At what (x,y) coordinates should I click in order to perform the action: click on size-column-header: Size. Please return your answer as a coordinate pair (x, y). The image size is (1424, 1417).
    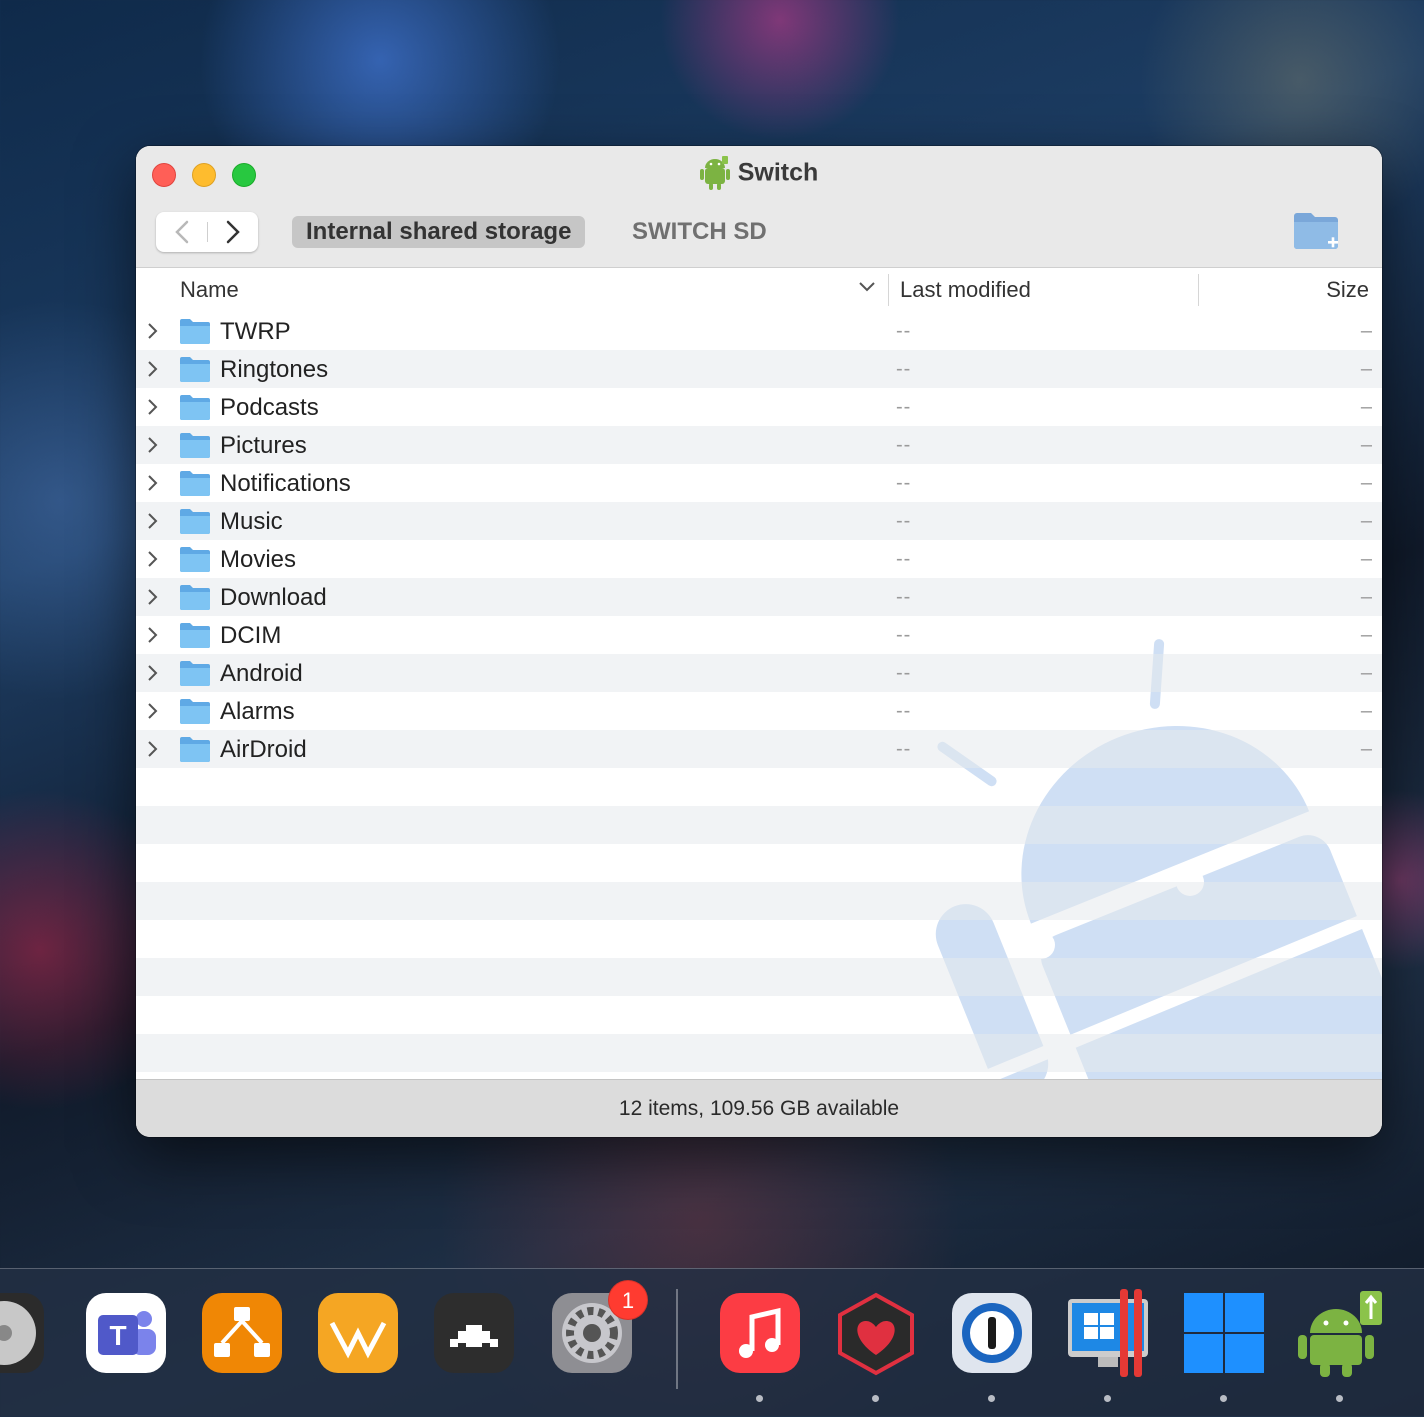
    Looking at the image, I should click on (1347, 290).